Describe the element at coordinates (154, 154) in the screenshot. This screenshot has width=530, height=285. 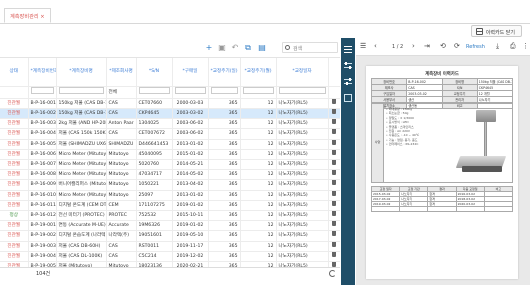
I see `table-cell: 45040095` at that location.